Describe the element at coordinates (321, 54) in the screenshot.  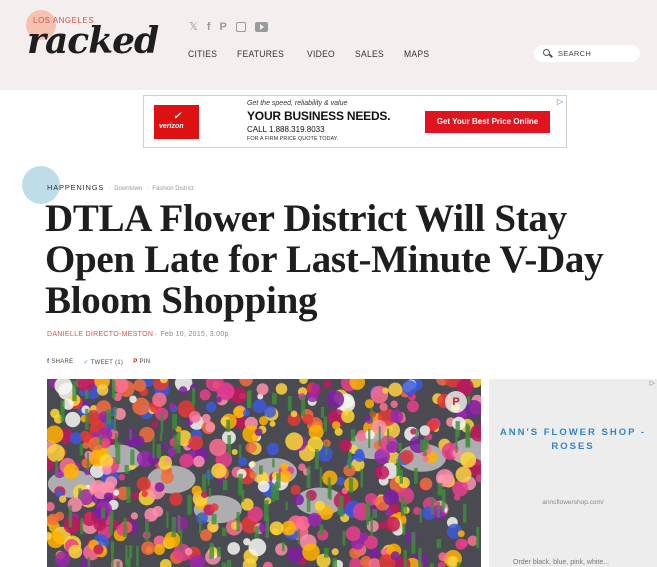
I see `nav-video: VIDEO` at that location.